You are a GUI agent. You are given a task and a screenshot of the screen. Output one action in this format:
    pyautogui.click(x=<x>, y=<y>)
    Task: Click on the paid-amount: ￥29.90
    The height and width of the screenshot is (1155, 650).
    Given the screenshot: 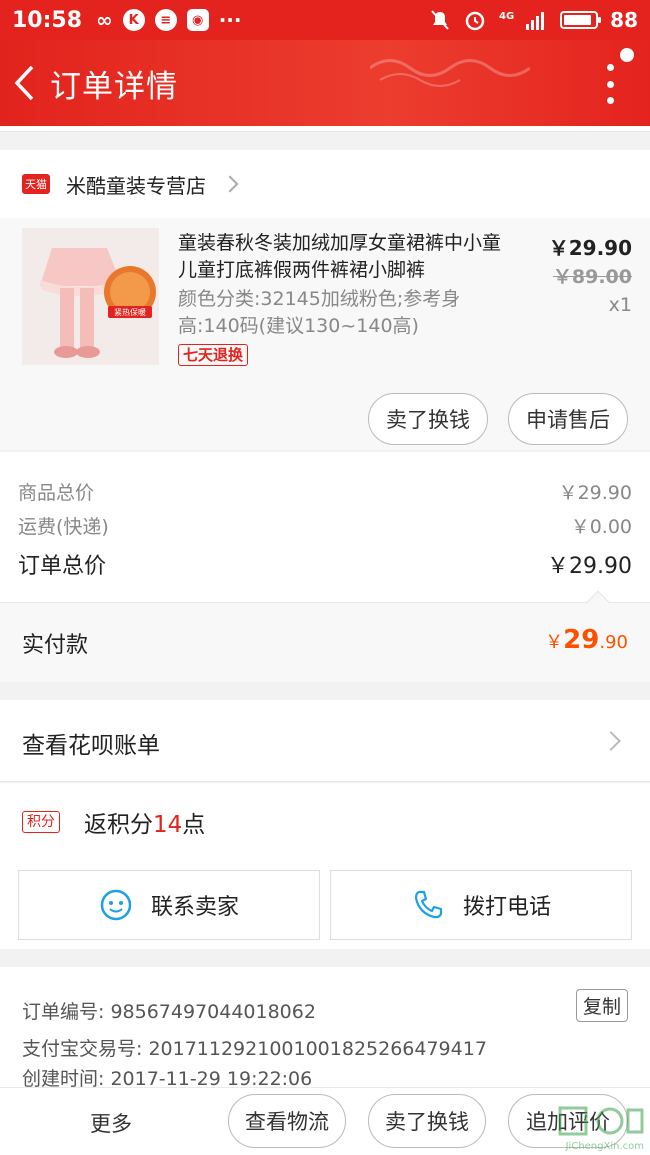 What is the action you would take?
    pyautogui.click(x=586, y=640)
    